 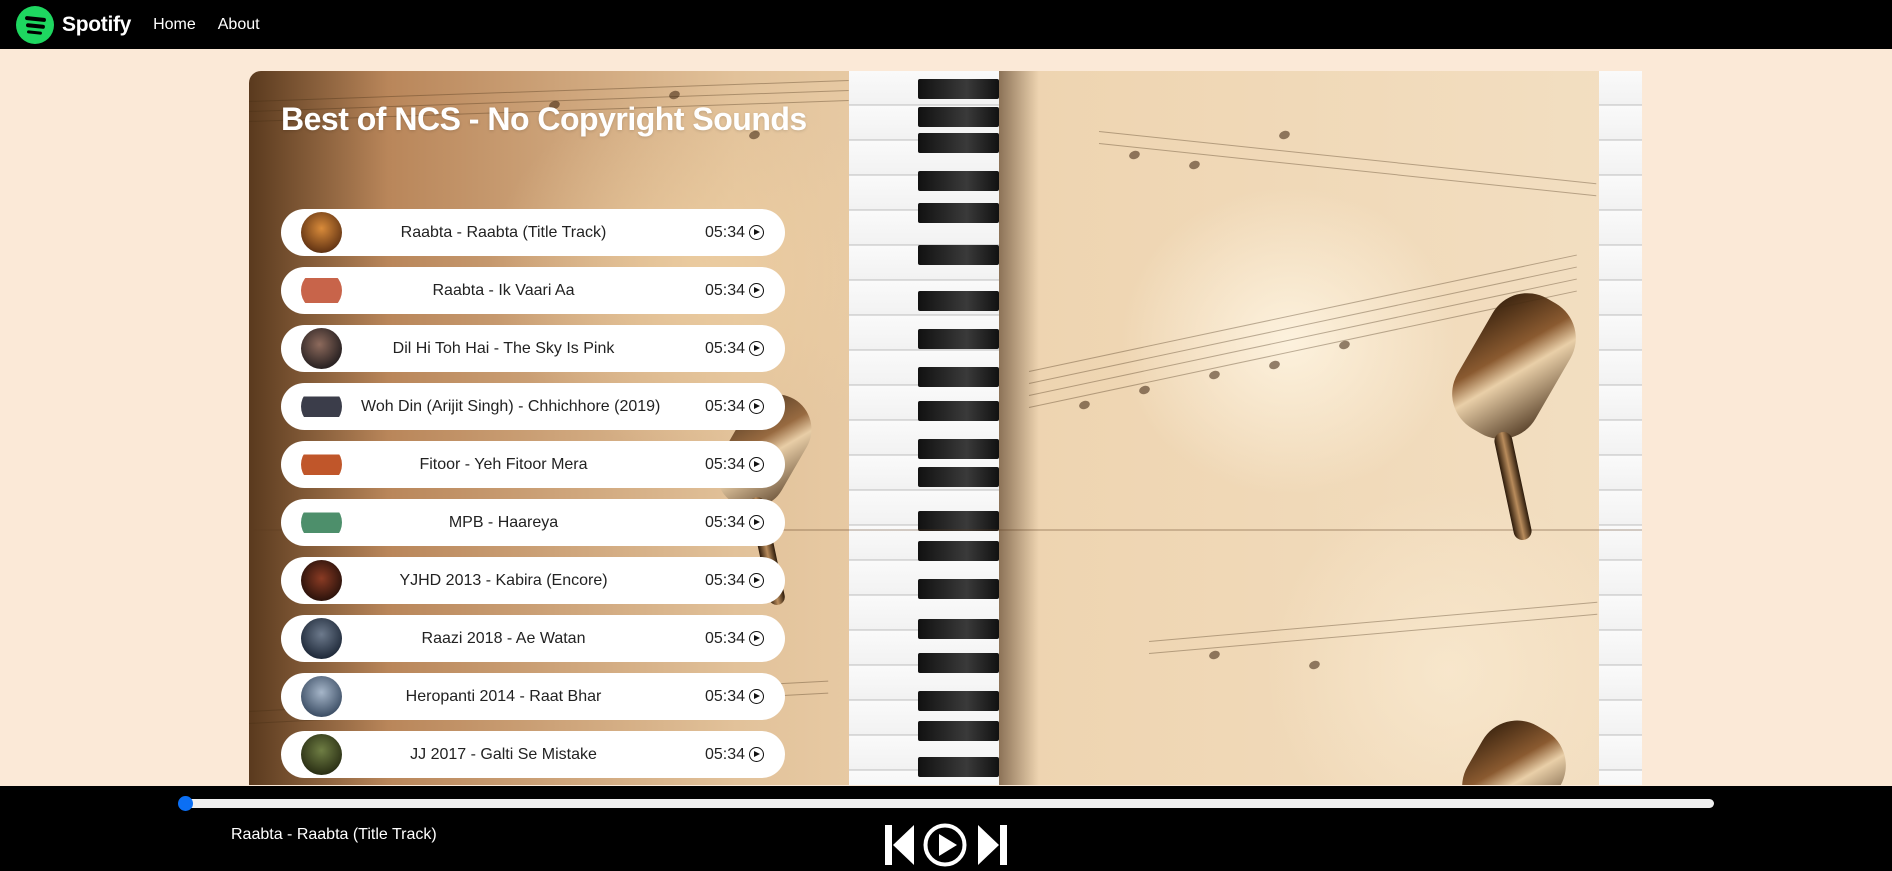 What do you see at coordinates (174, 25) in the screenshot?
I see `nav-link-home: Home` at bounding box center [174, 25].